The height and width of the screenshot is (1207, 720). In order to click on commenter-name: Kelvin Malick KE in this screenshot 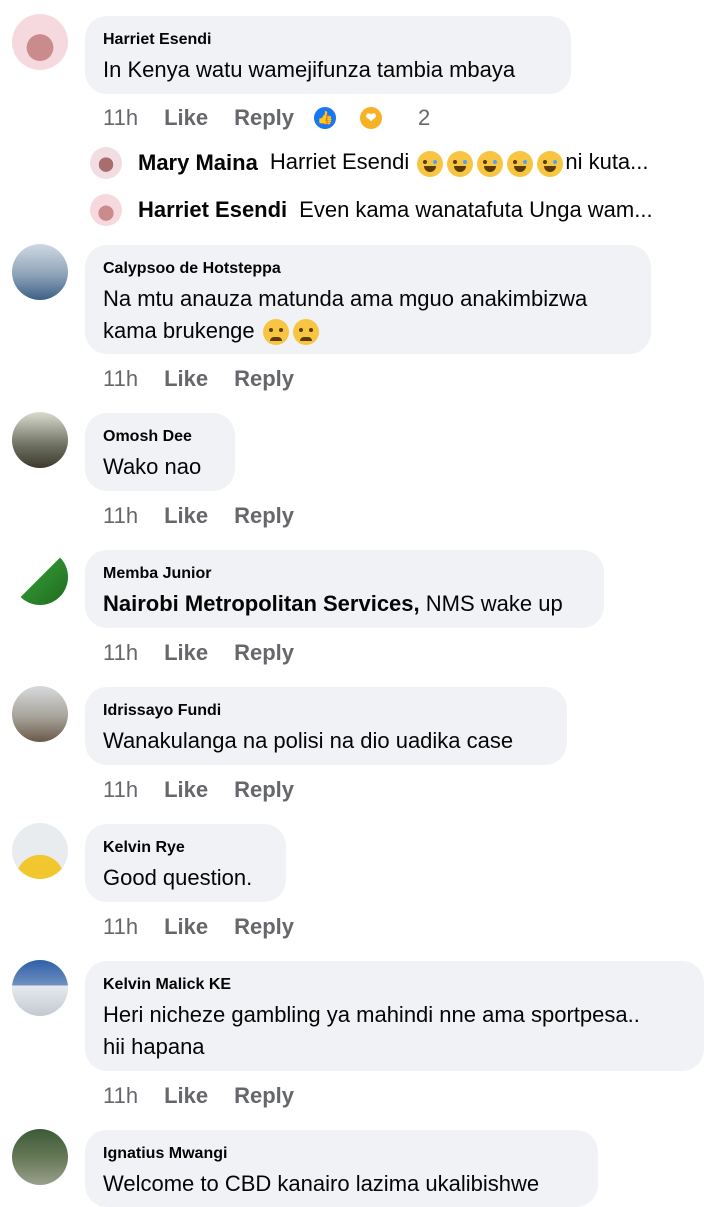, I will do `click(394, 985)`.